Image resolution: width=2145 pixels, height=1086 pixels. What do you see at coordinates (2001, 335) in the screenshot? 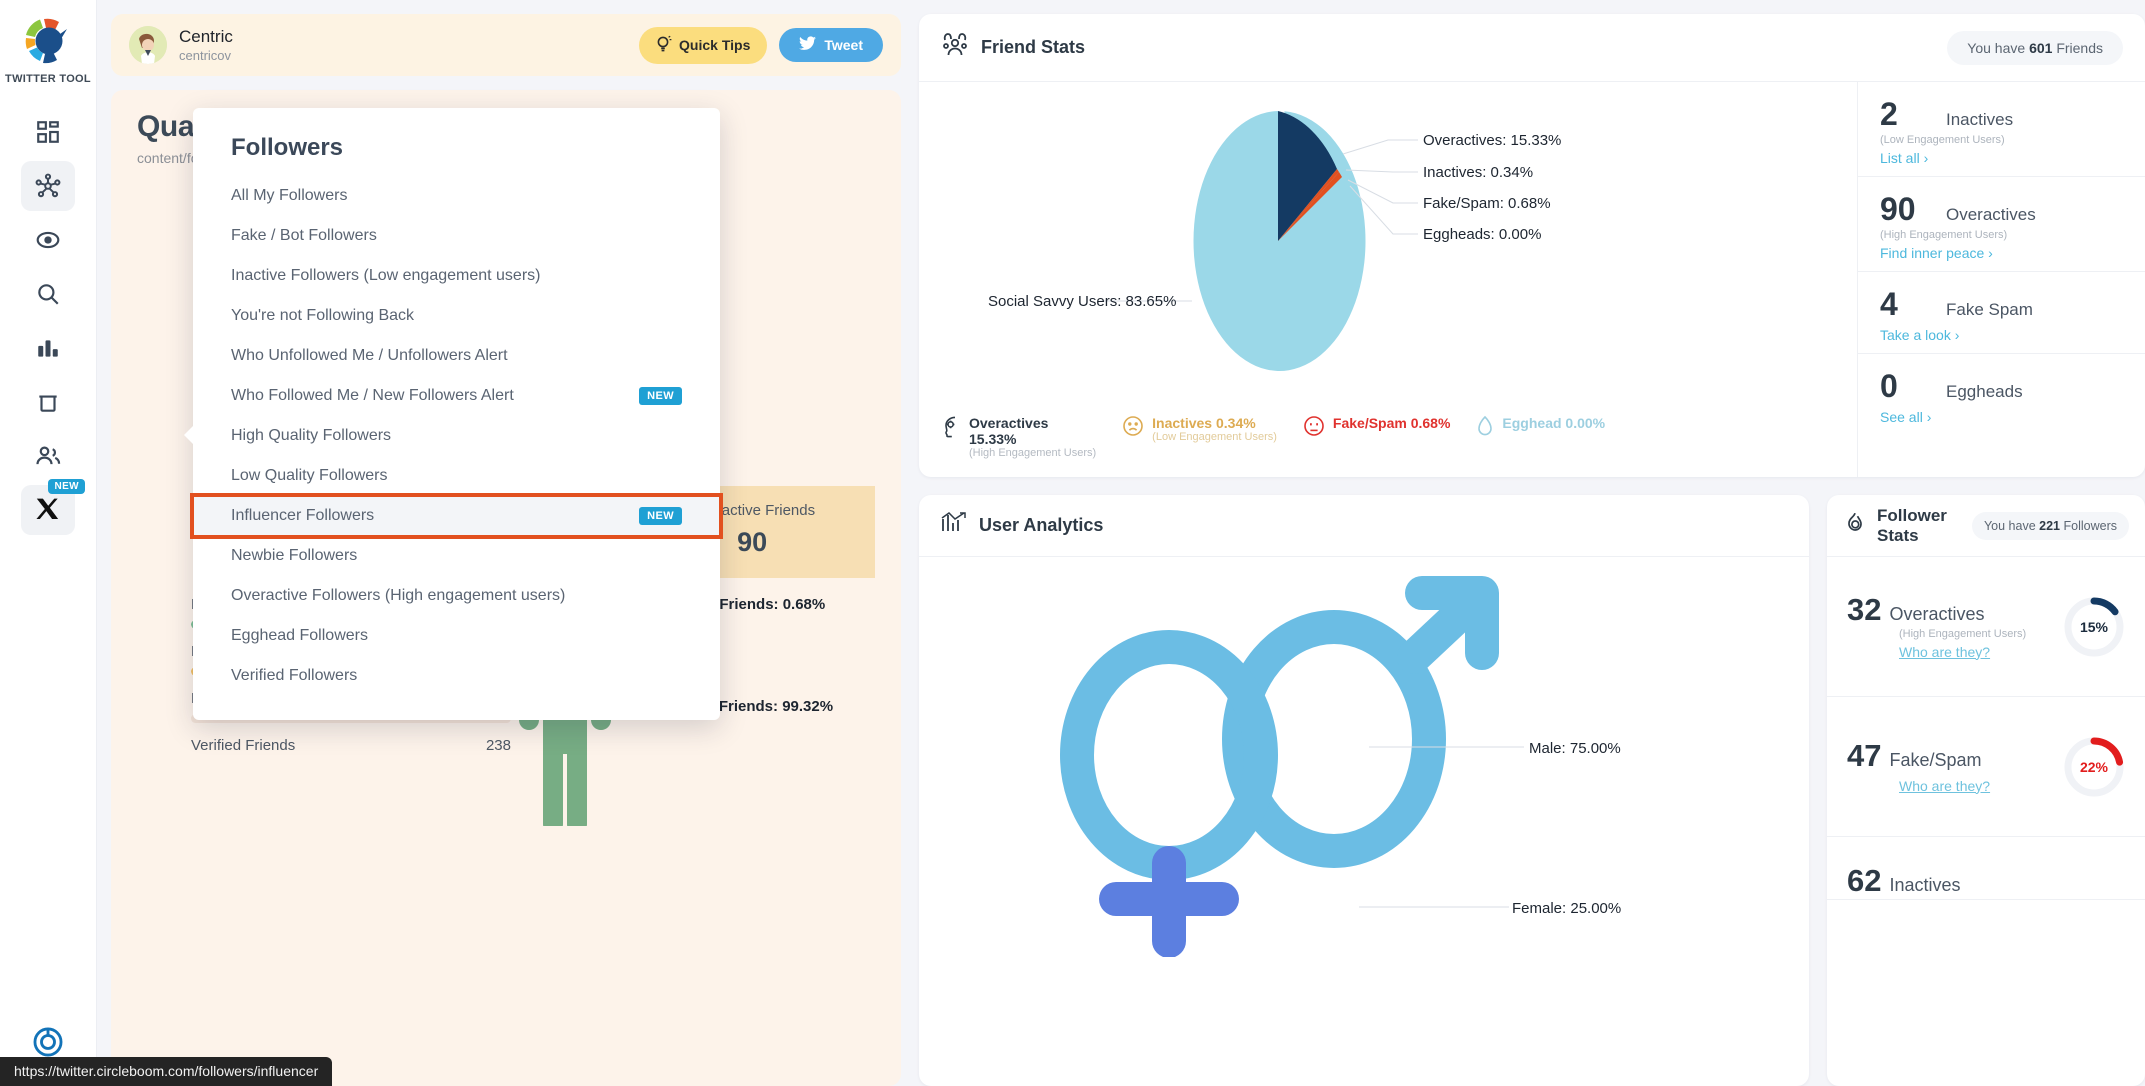
I see `friend-stat-link: Take a look ›` at bounding box center [2001, 335].